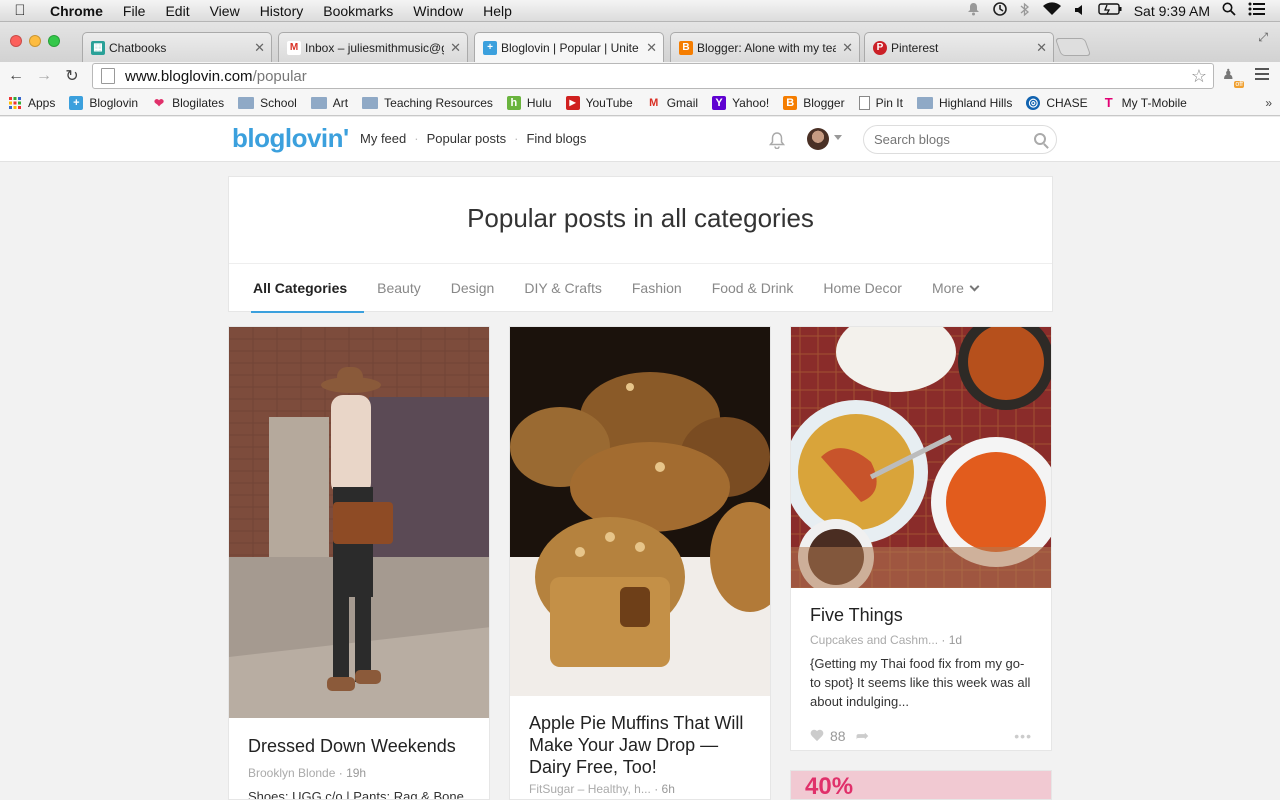 This screenshot has height=800, width=1280. Describe the element at coordinates (467, 138) in the screenshot. I see `nav-popular-posts: Popular posts` at that location.